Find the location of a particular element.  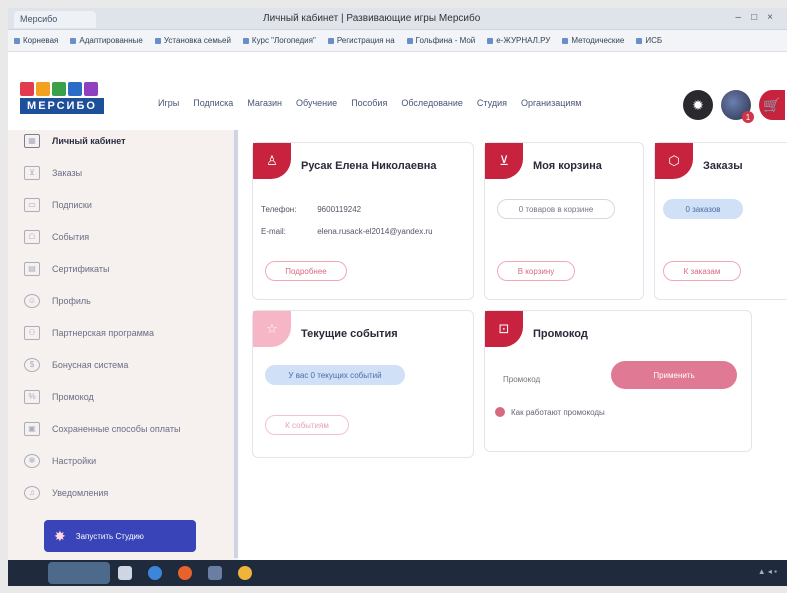

close-button: × is located at coordinates (770, 17).